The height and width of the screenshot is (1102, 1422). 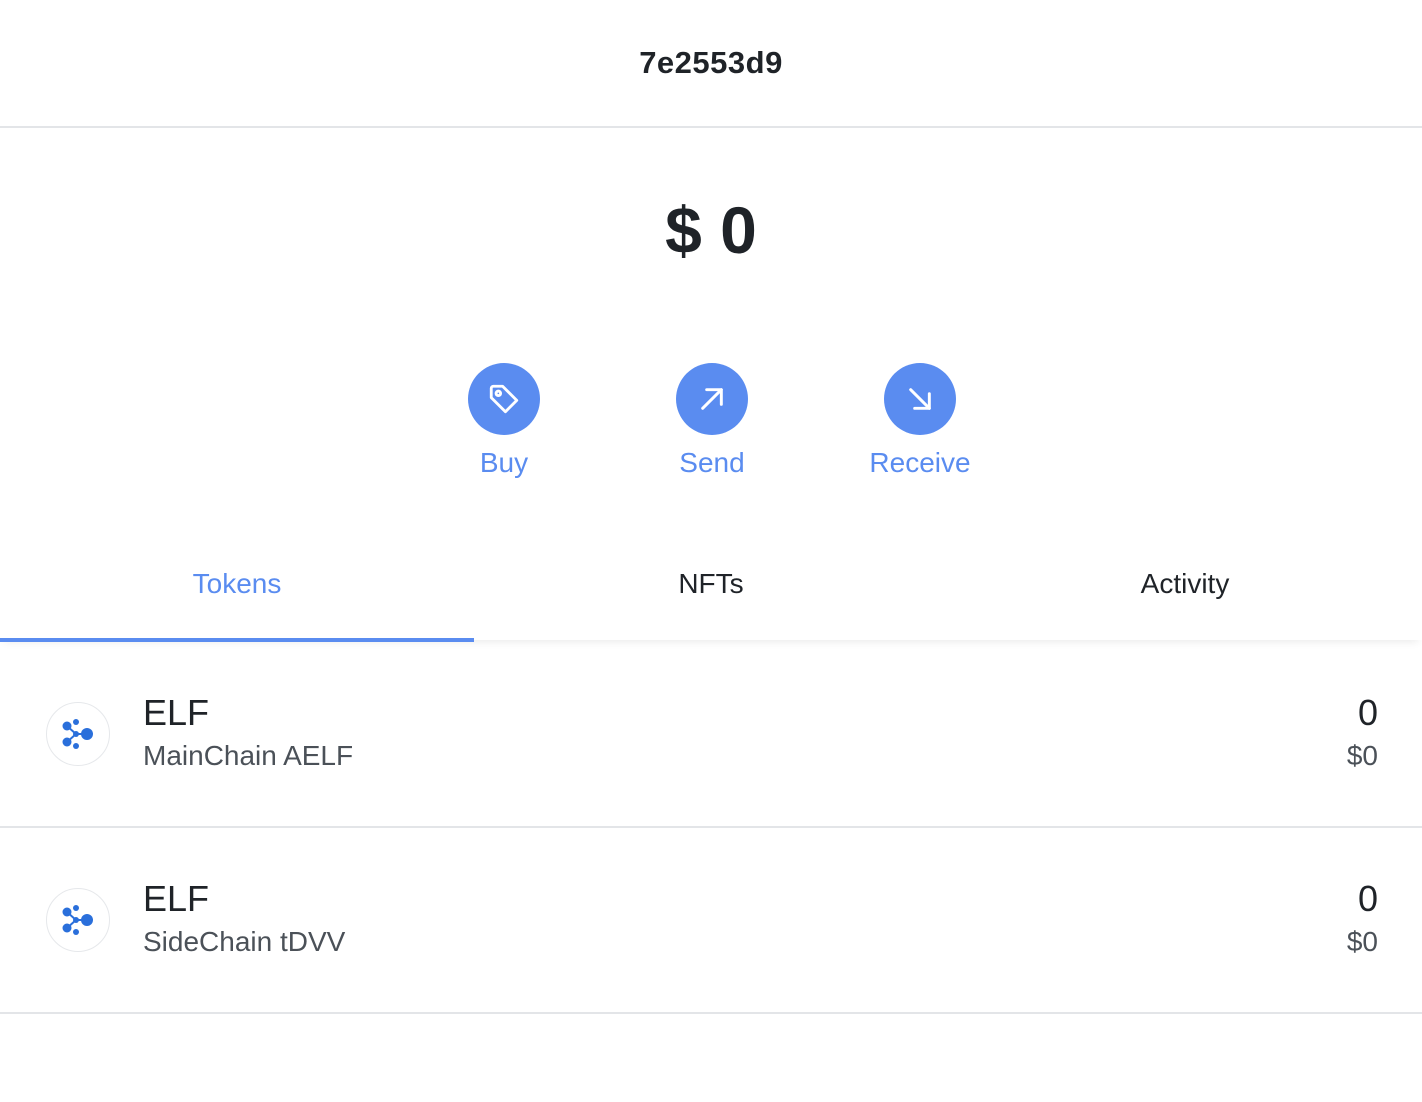 I want to click on tab-nfts: NFTs, so click(x=711, y=590).